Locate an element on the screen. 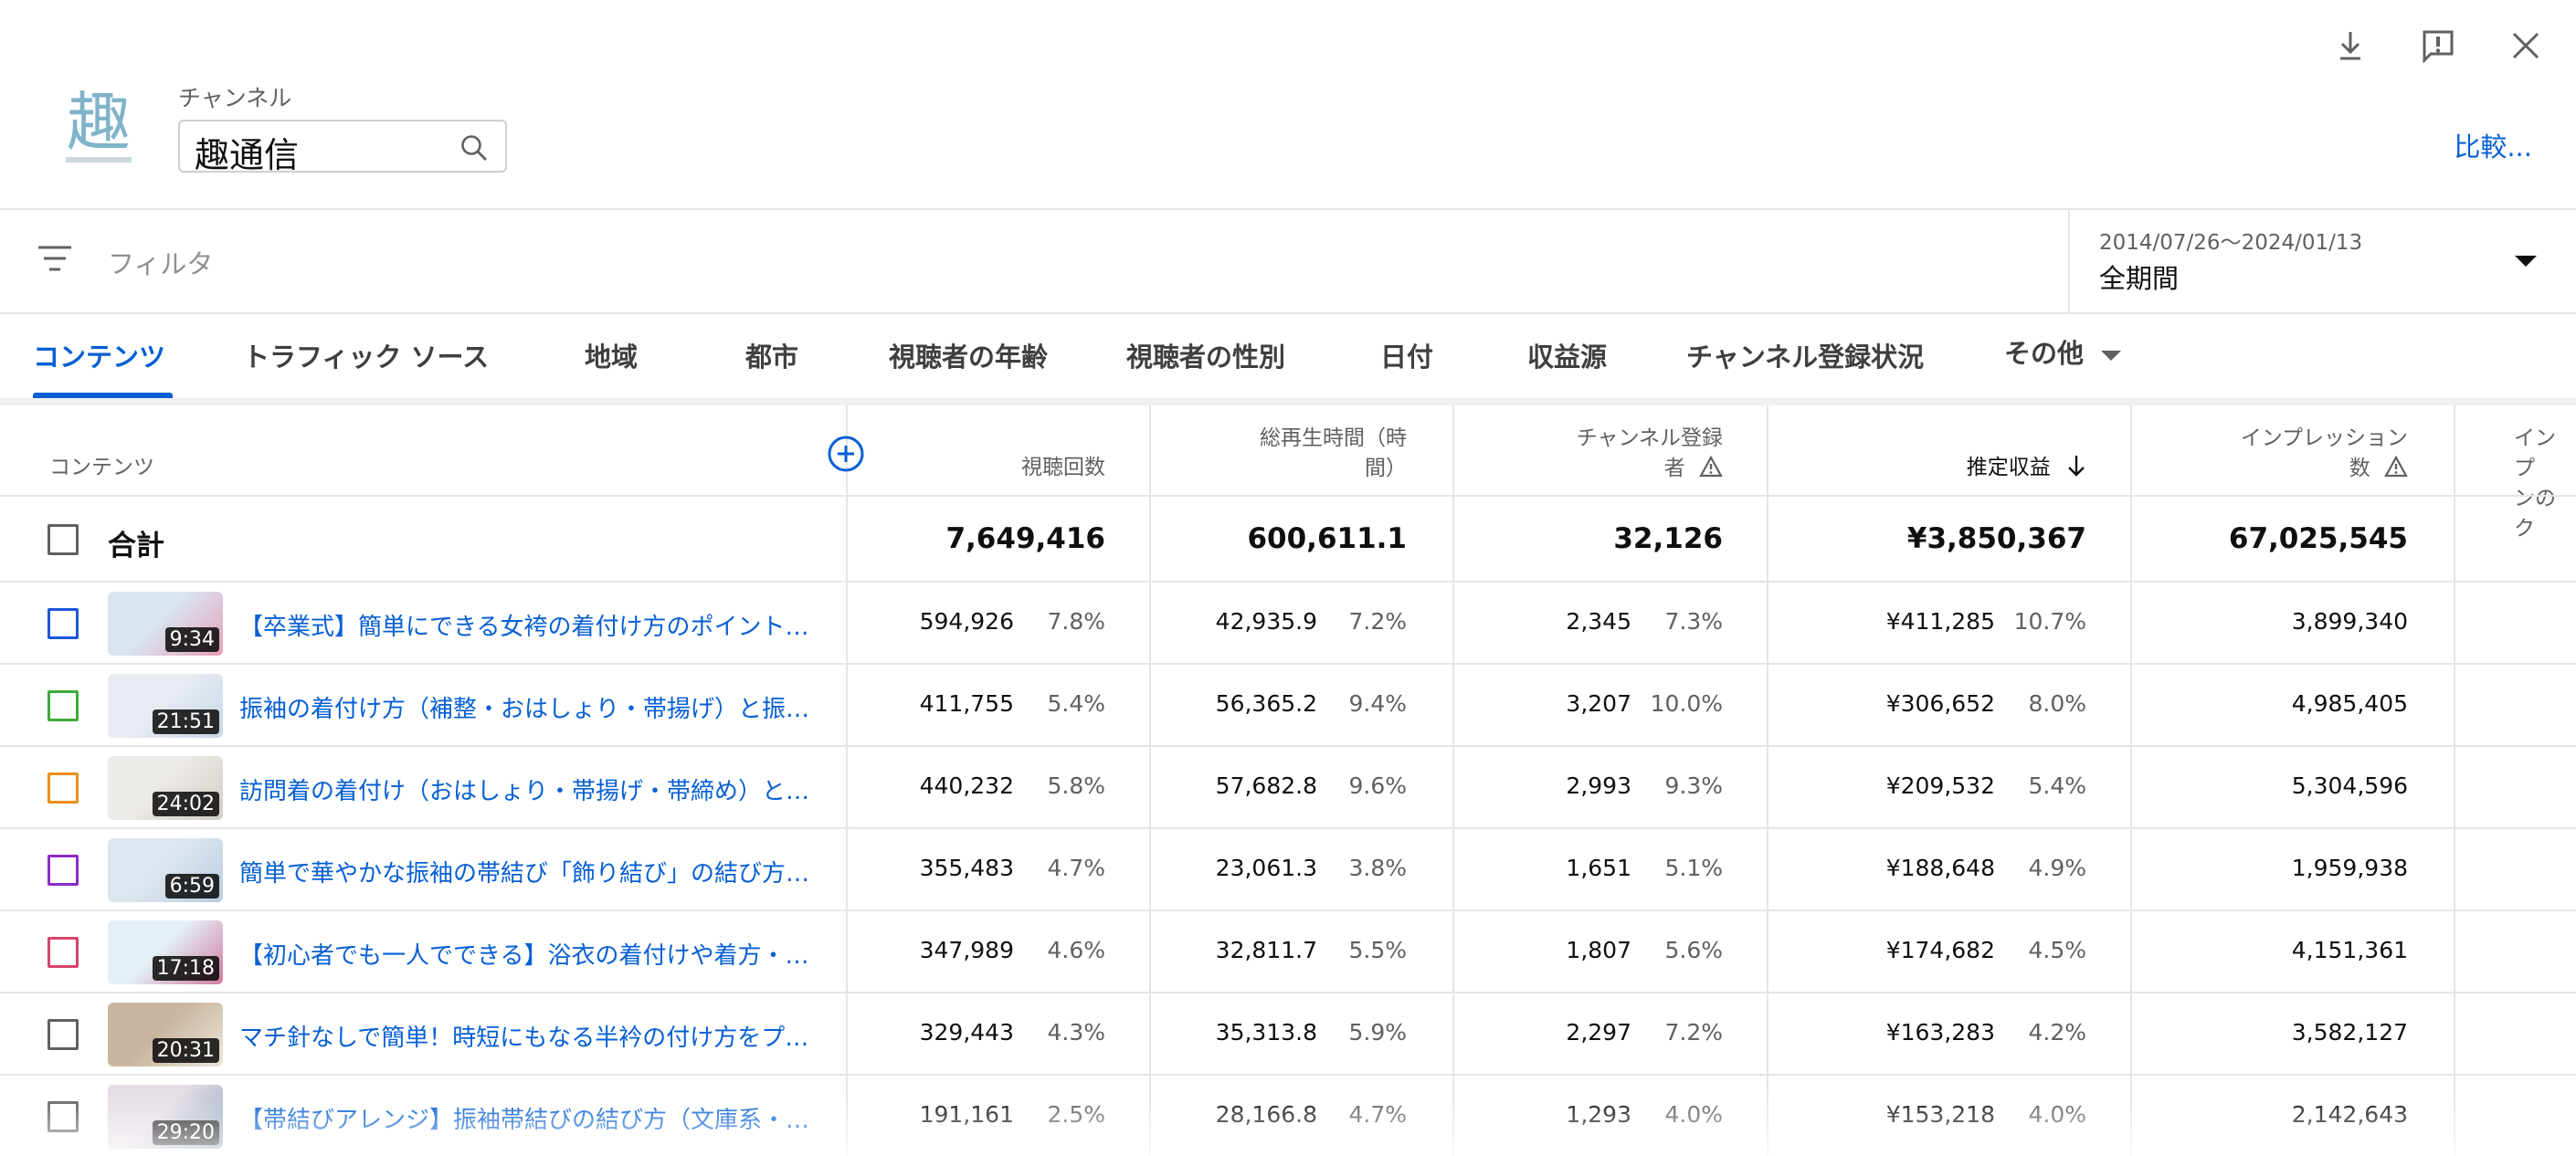  video-thumbnail: 24:02 is located at coordinates (165, 788).